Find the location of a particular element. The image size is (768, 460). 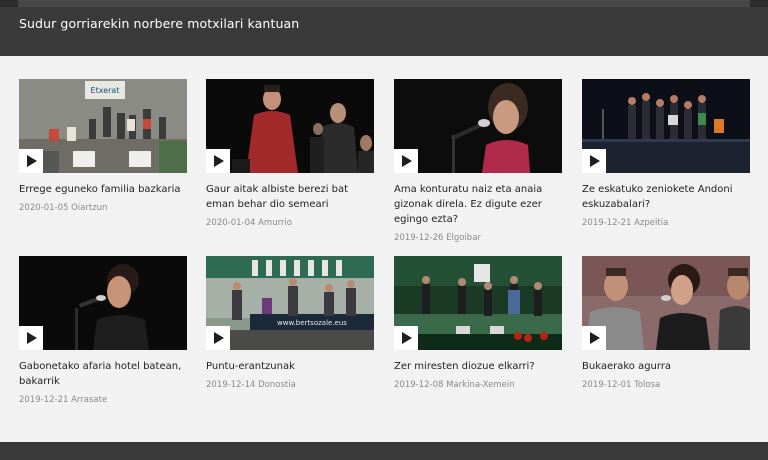

video-date: 2019-12-14 is located at coordinates (231, 385).